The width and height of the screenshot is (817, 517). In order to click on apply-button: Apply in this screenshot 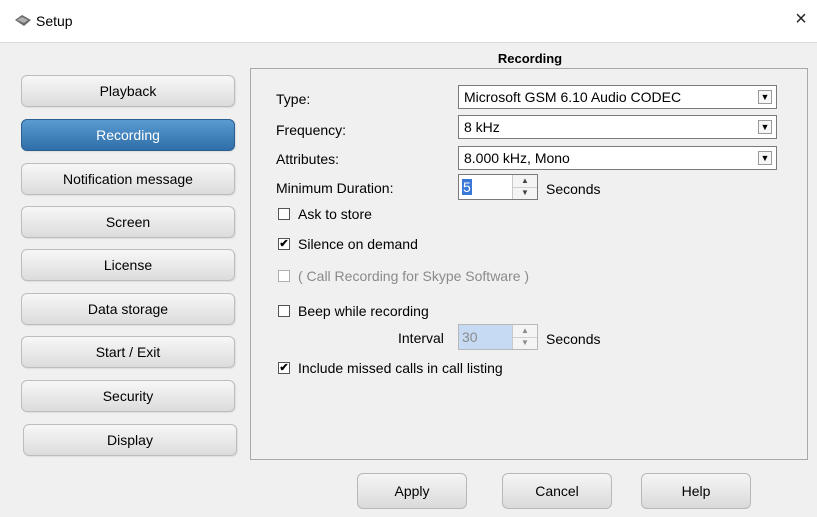, I will do `click(412, 491)`.